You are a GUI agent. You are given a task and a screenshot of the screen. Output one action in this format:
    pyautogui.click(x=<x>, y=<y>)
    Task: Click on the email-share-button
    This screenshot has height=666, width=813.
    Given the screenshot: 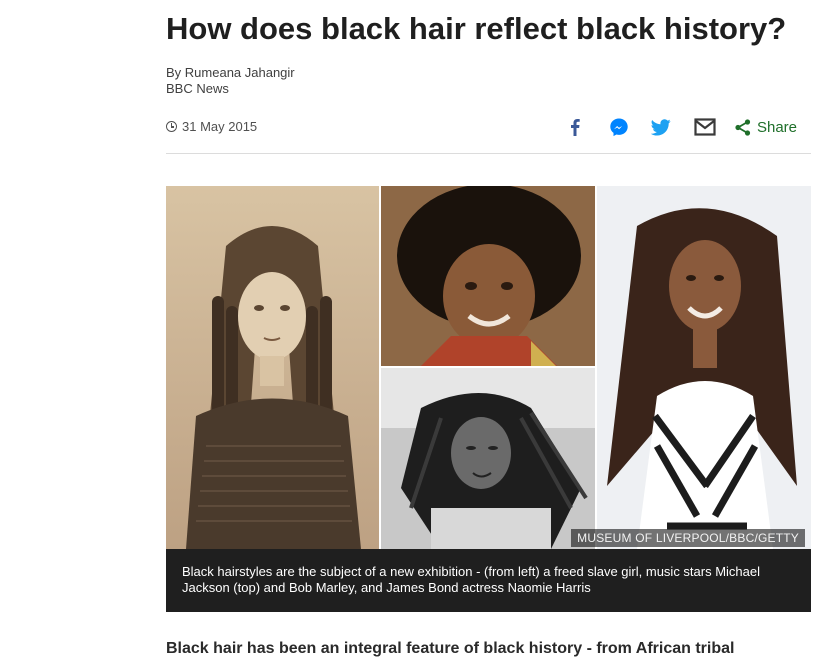 What is the action you would take?
    pyautogui.click(x=705, y=127)
    